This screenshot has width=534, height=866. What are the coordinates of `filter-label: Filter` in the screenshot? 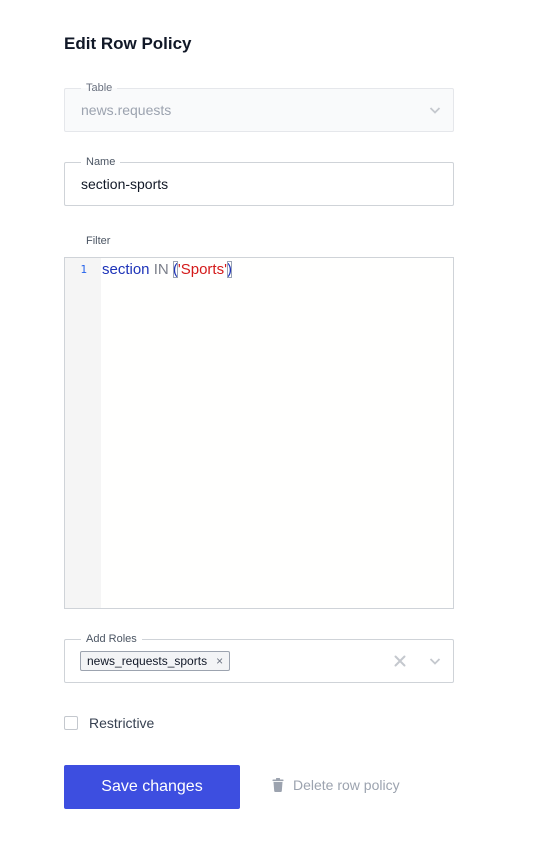 It's located at (98, 241).